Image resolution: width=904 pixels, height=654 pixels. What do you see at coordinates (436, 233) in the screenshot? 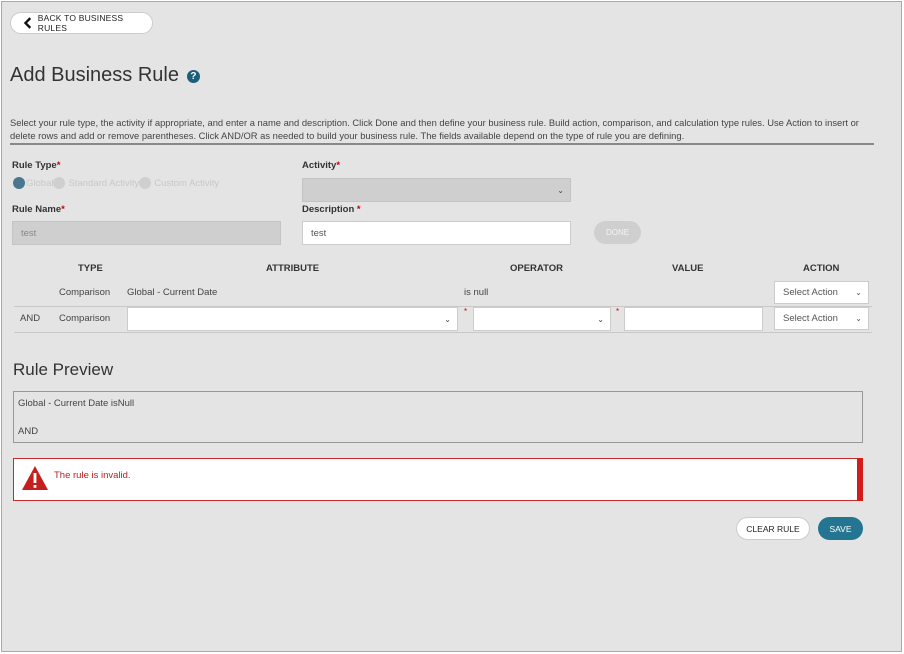
I see `description-input: test` at bounding box center [436, 233].